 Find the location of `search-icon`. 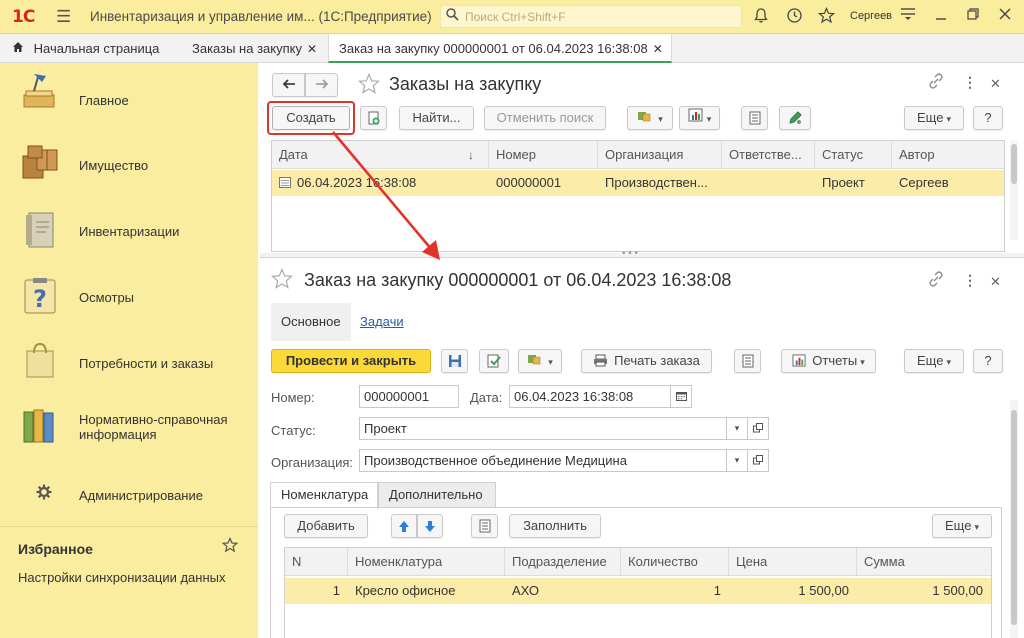

search-icon is located at coordinates (452, 16).